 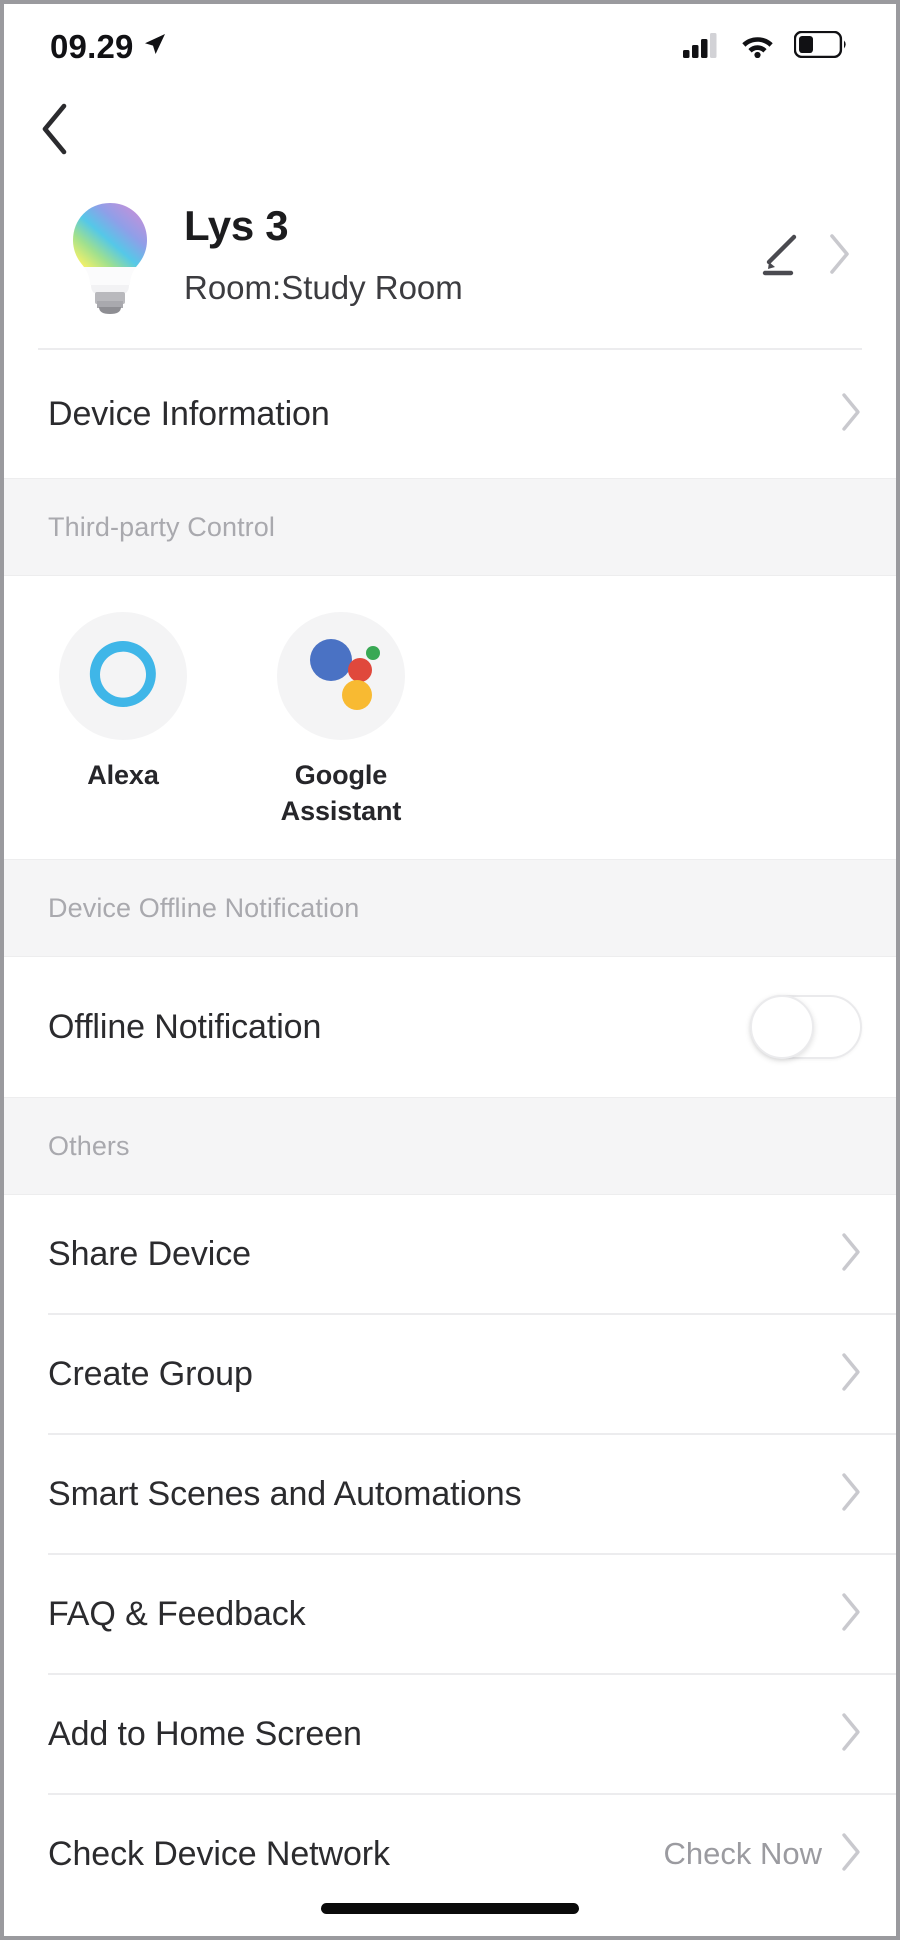 I want to click on navigation-bar, so click(x=450, y=131).